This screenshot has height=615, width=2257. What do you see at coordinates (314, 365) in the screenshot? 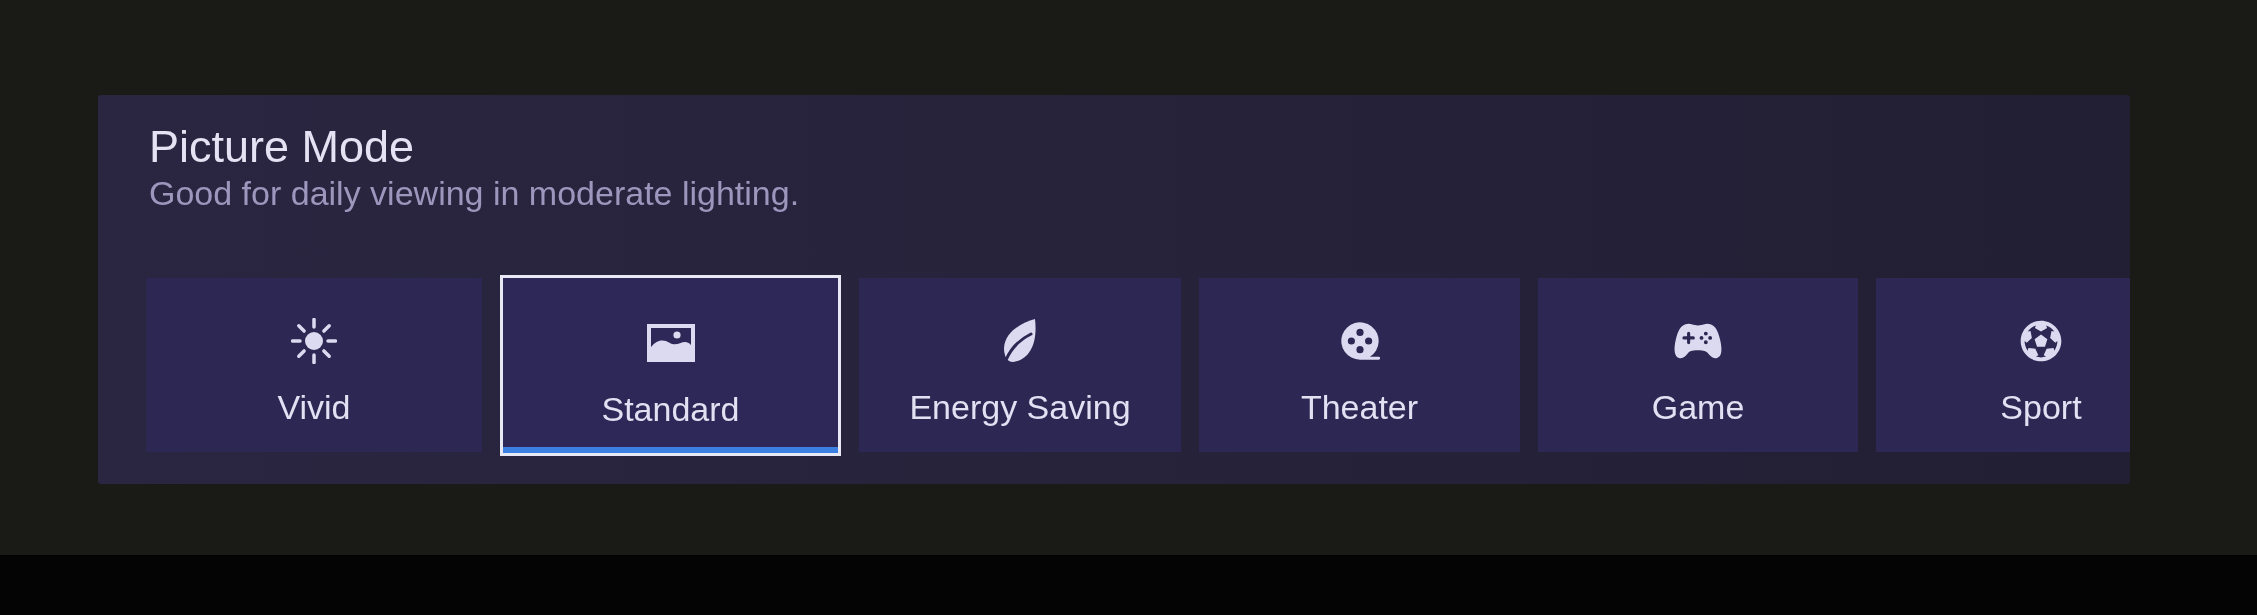
I see `picture-mode-tile: Vivid` at bounding box center [314, 365].